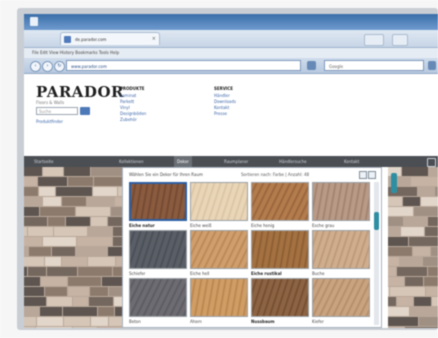  I want to click on forward-icon: ›, so click(47, 66).